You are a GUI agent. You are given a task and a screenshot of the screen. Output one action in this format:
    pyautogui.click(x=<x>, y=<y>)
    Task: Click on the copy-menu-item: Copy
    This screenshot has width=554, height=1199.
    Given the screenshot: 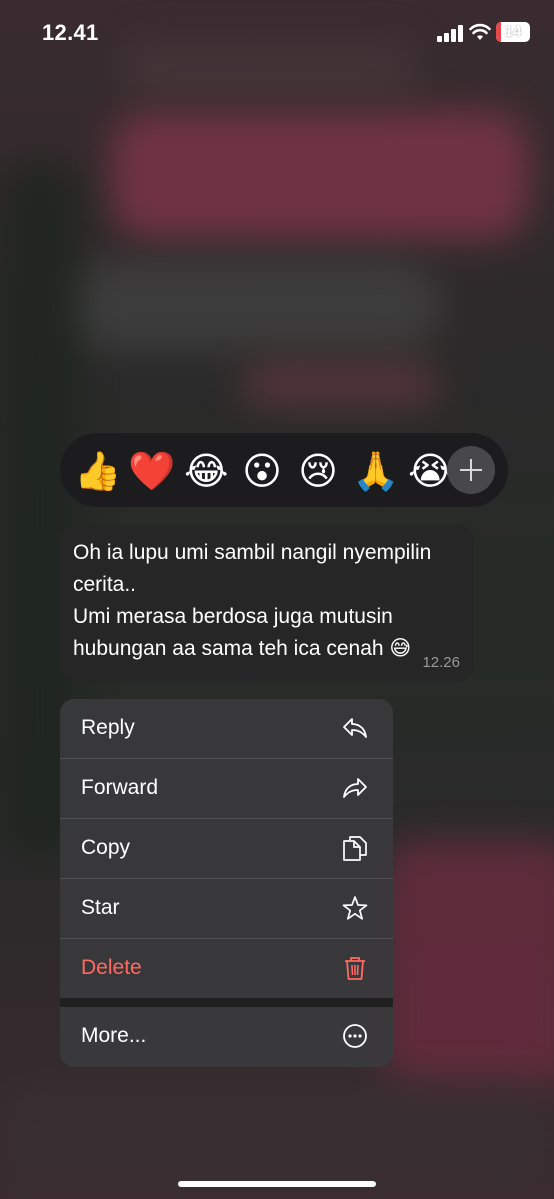 What is the action you would take?
    pyautogui.click(x=226, y=849)
    